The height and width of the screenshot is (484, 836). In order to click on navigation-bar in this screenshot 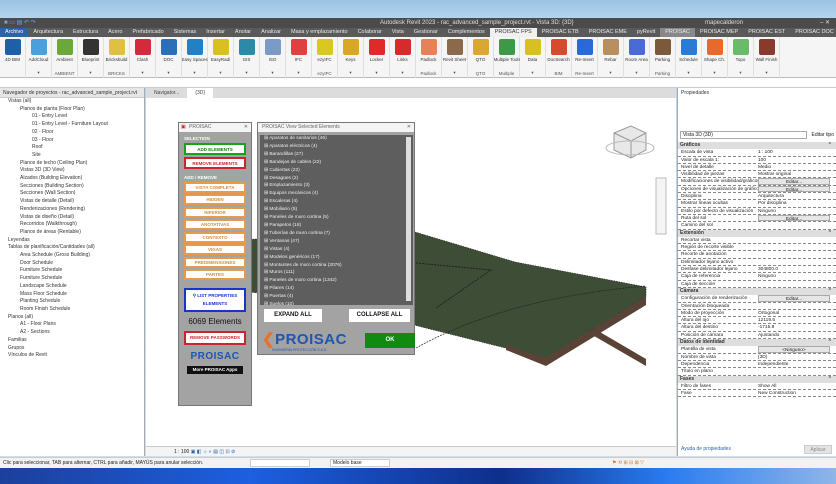, I will do `click(661, 206)`.